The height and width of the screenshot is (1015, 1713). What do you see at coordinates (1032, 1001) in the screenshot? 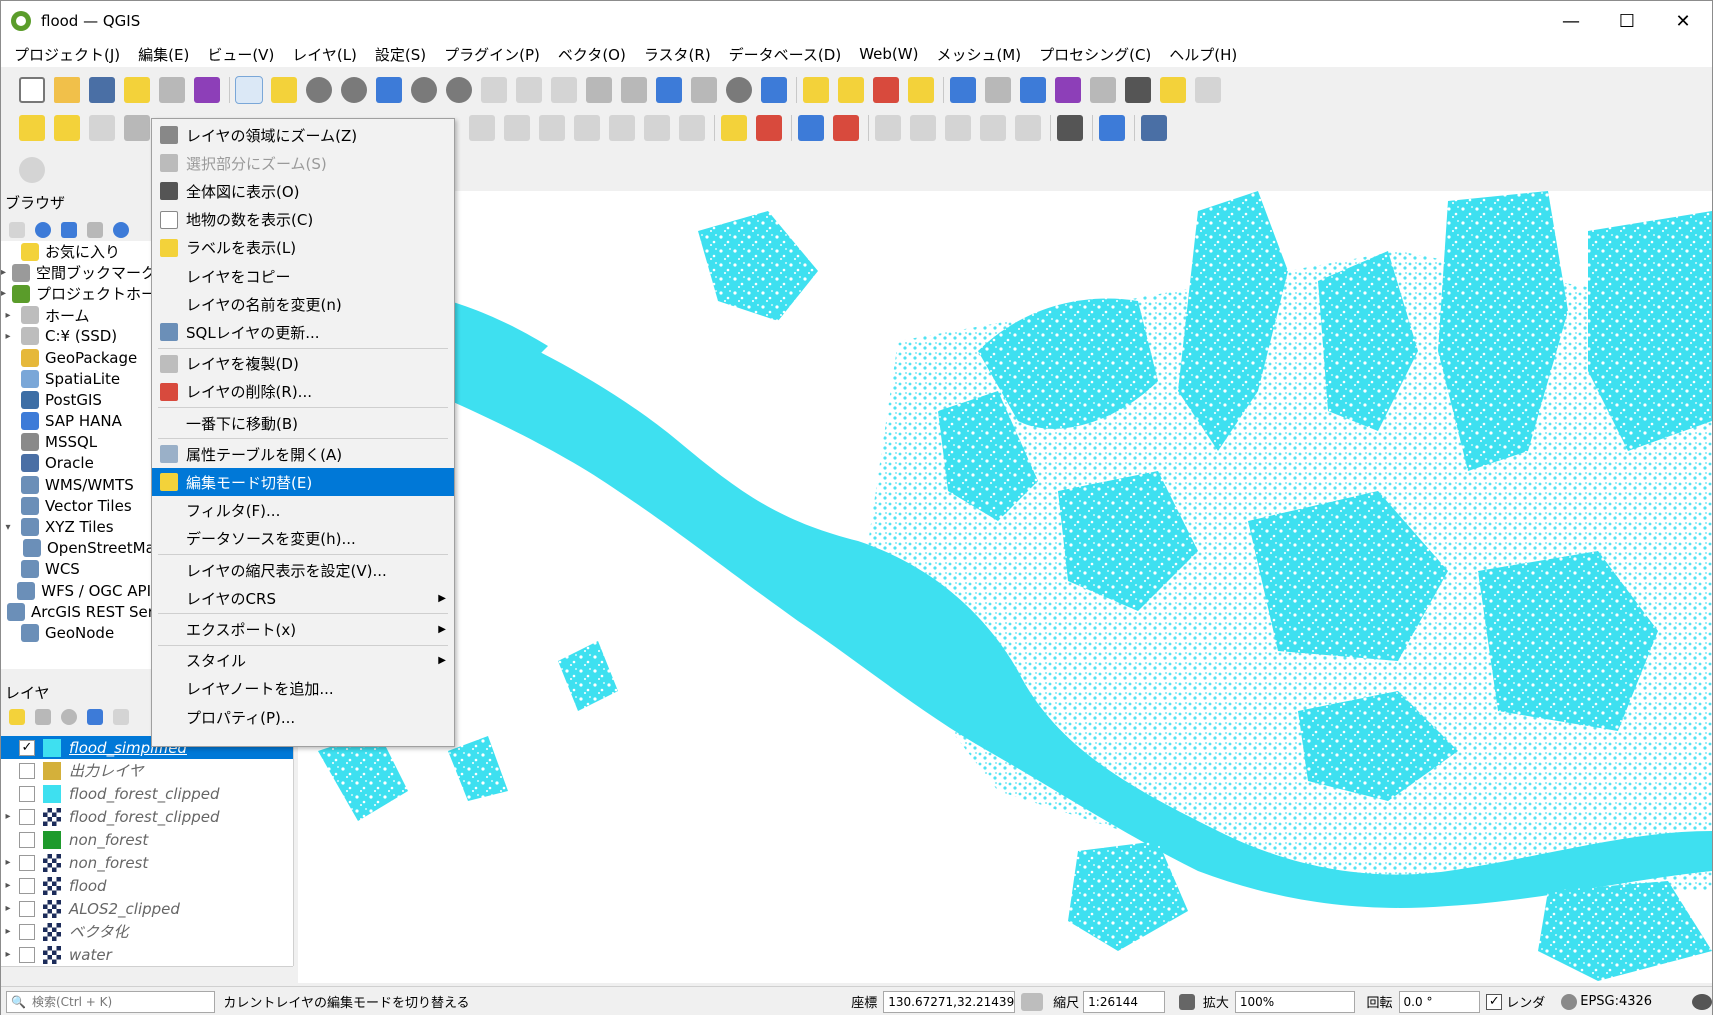
I see `toggle-extents-icon` at bounding box center [1032, 1001].